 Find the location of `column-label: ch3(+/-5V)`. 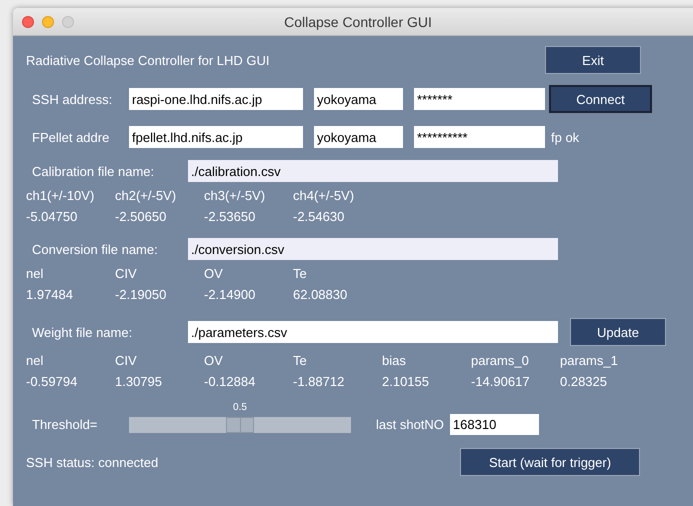

column-label: ch3(+/-5V) is located at coordinates (235, 195).